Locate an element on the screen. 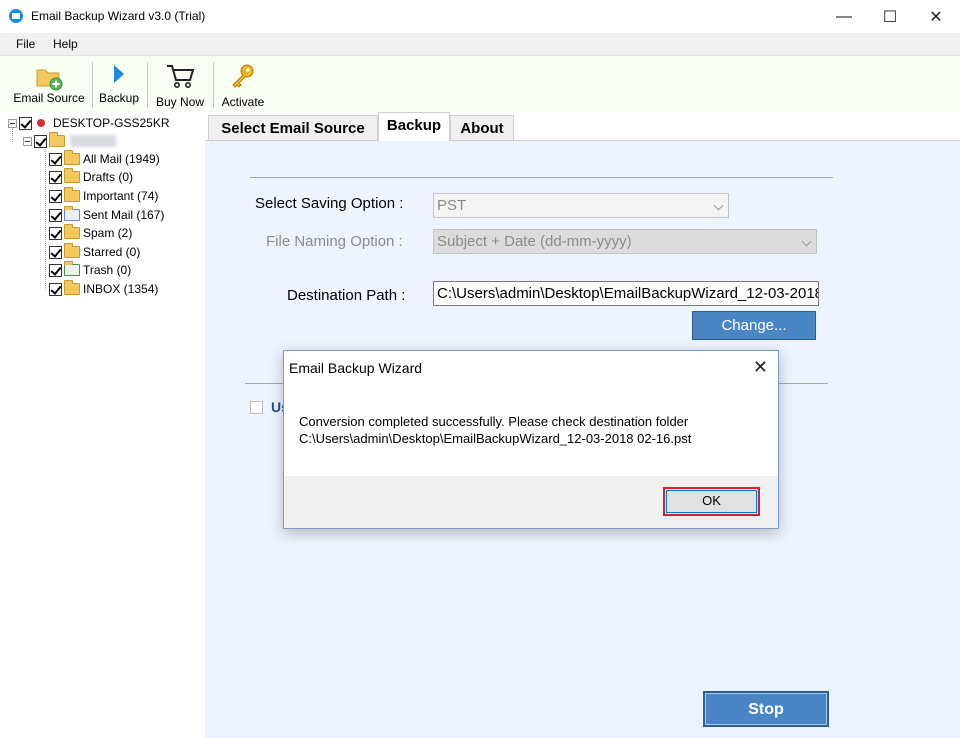  dialog-title: Email Backup Wizard is located at coordinates (356, 368).